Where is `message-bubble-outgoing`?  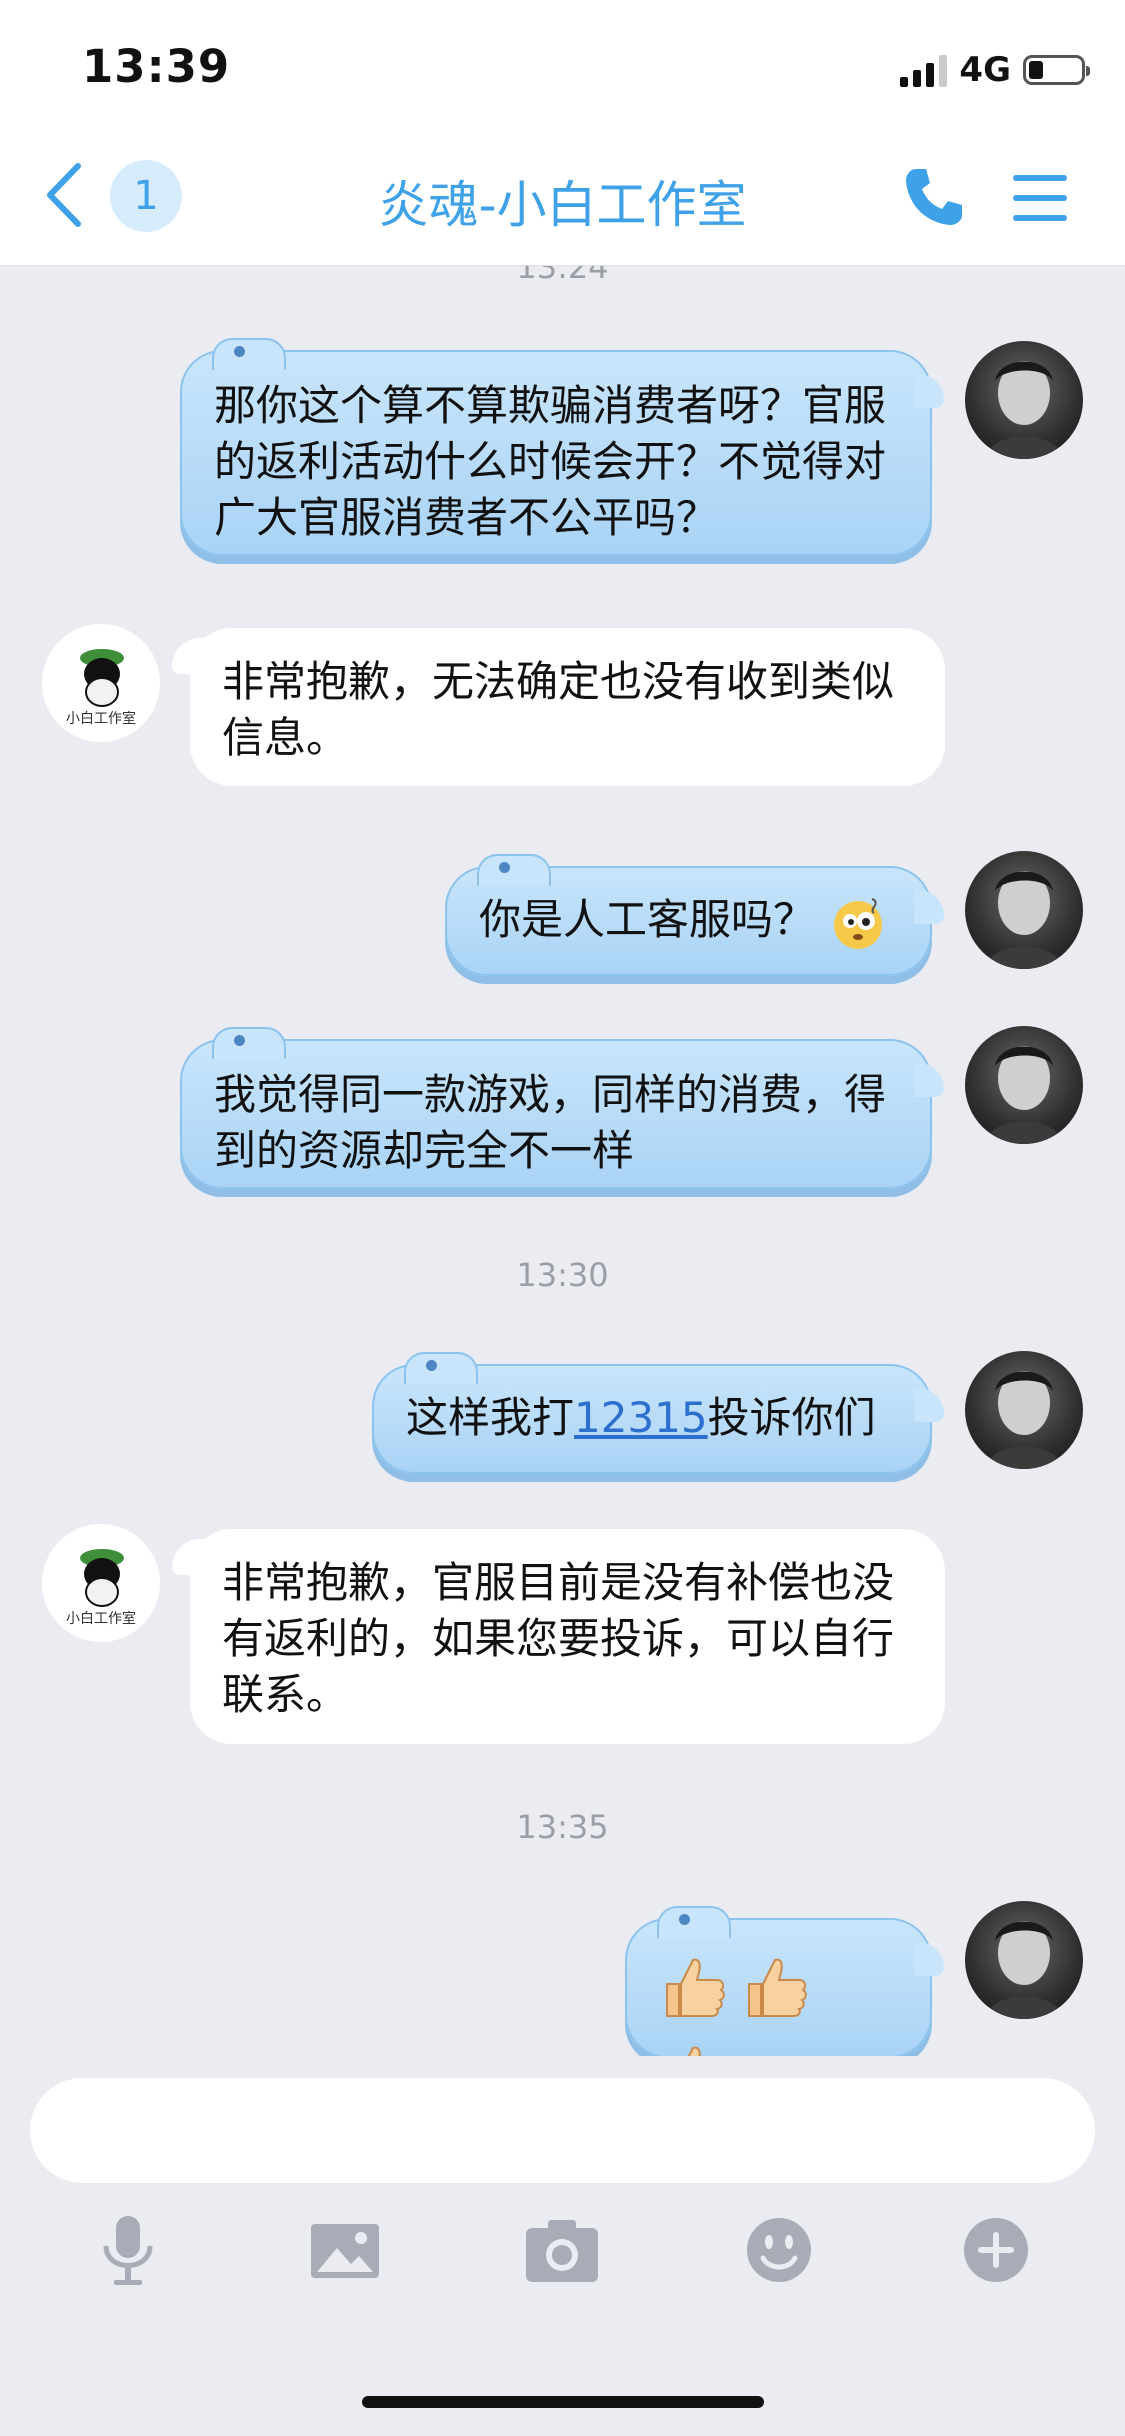
message-bubble-outgoing is located at coordinates (784, 1981).